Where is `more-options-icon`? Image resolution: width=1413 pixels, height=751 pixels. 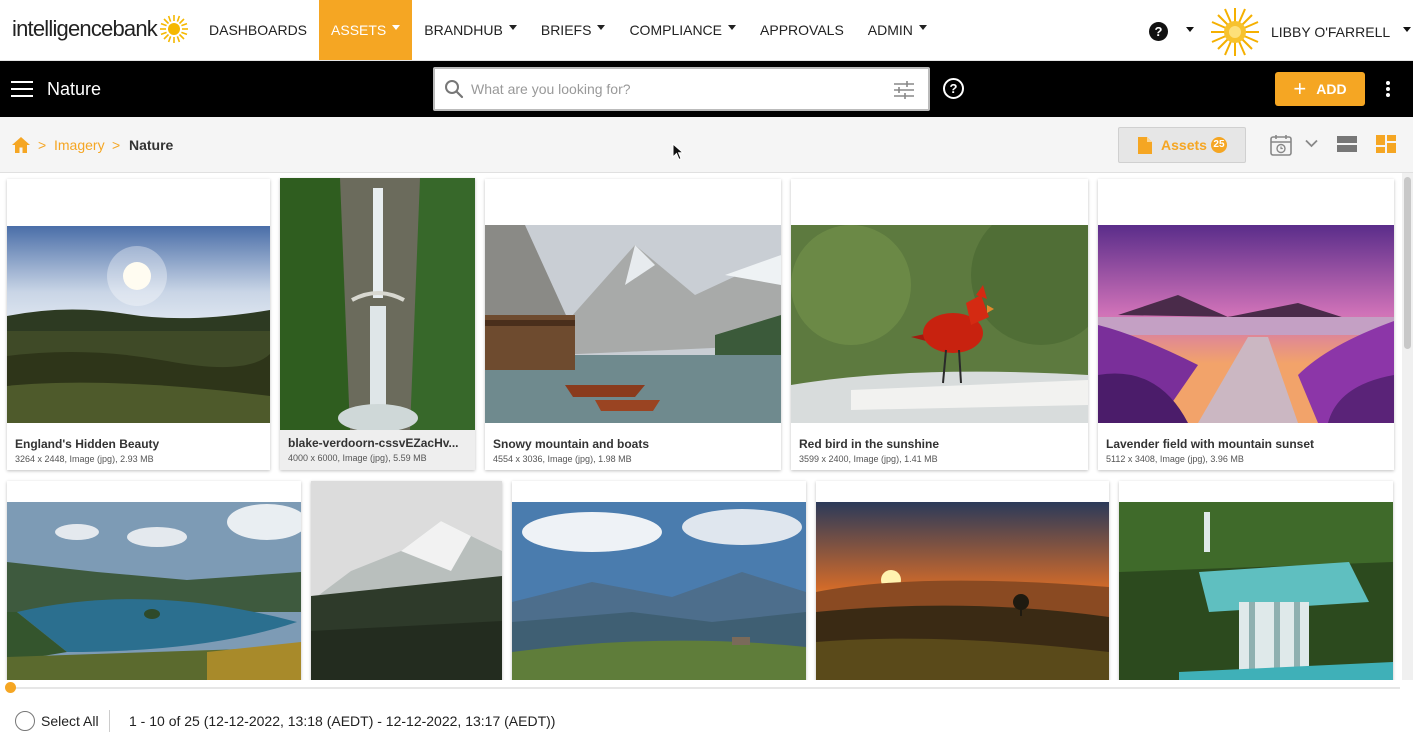
more-options-icon is located at coordinates (1388, 89).